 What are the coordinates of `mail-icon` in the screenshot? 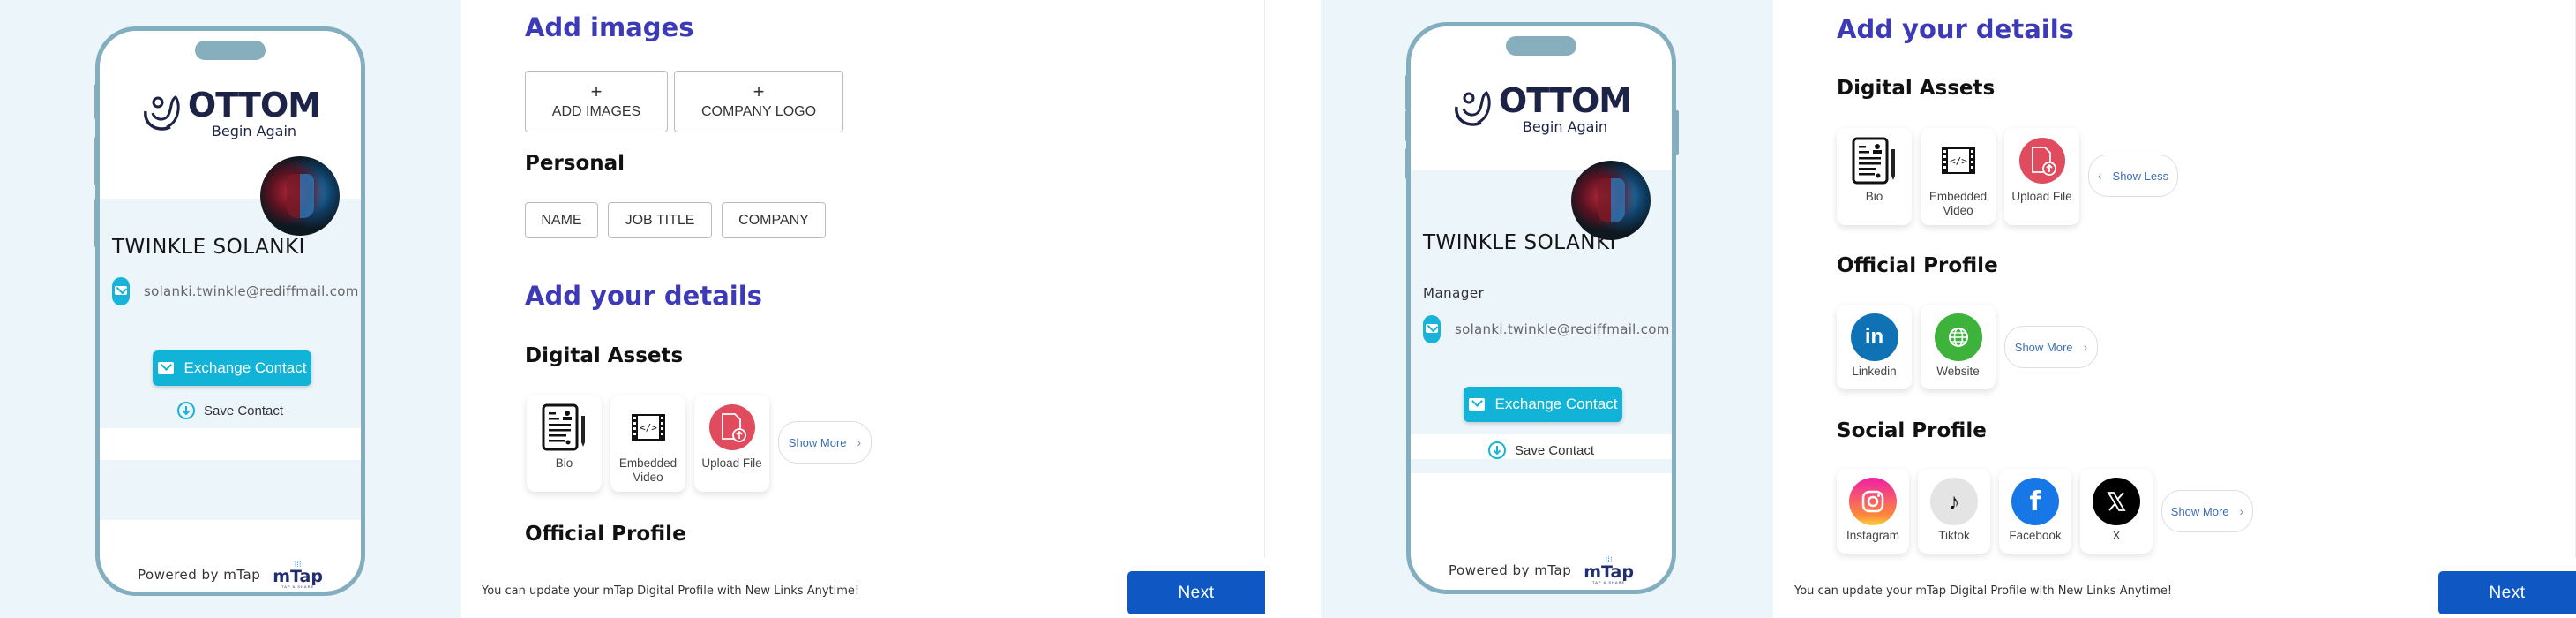 It's located at (166, 368).